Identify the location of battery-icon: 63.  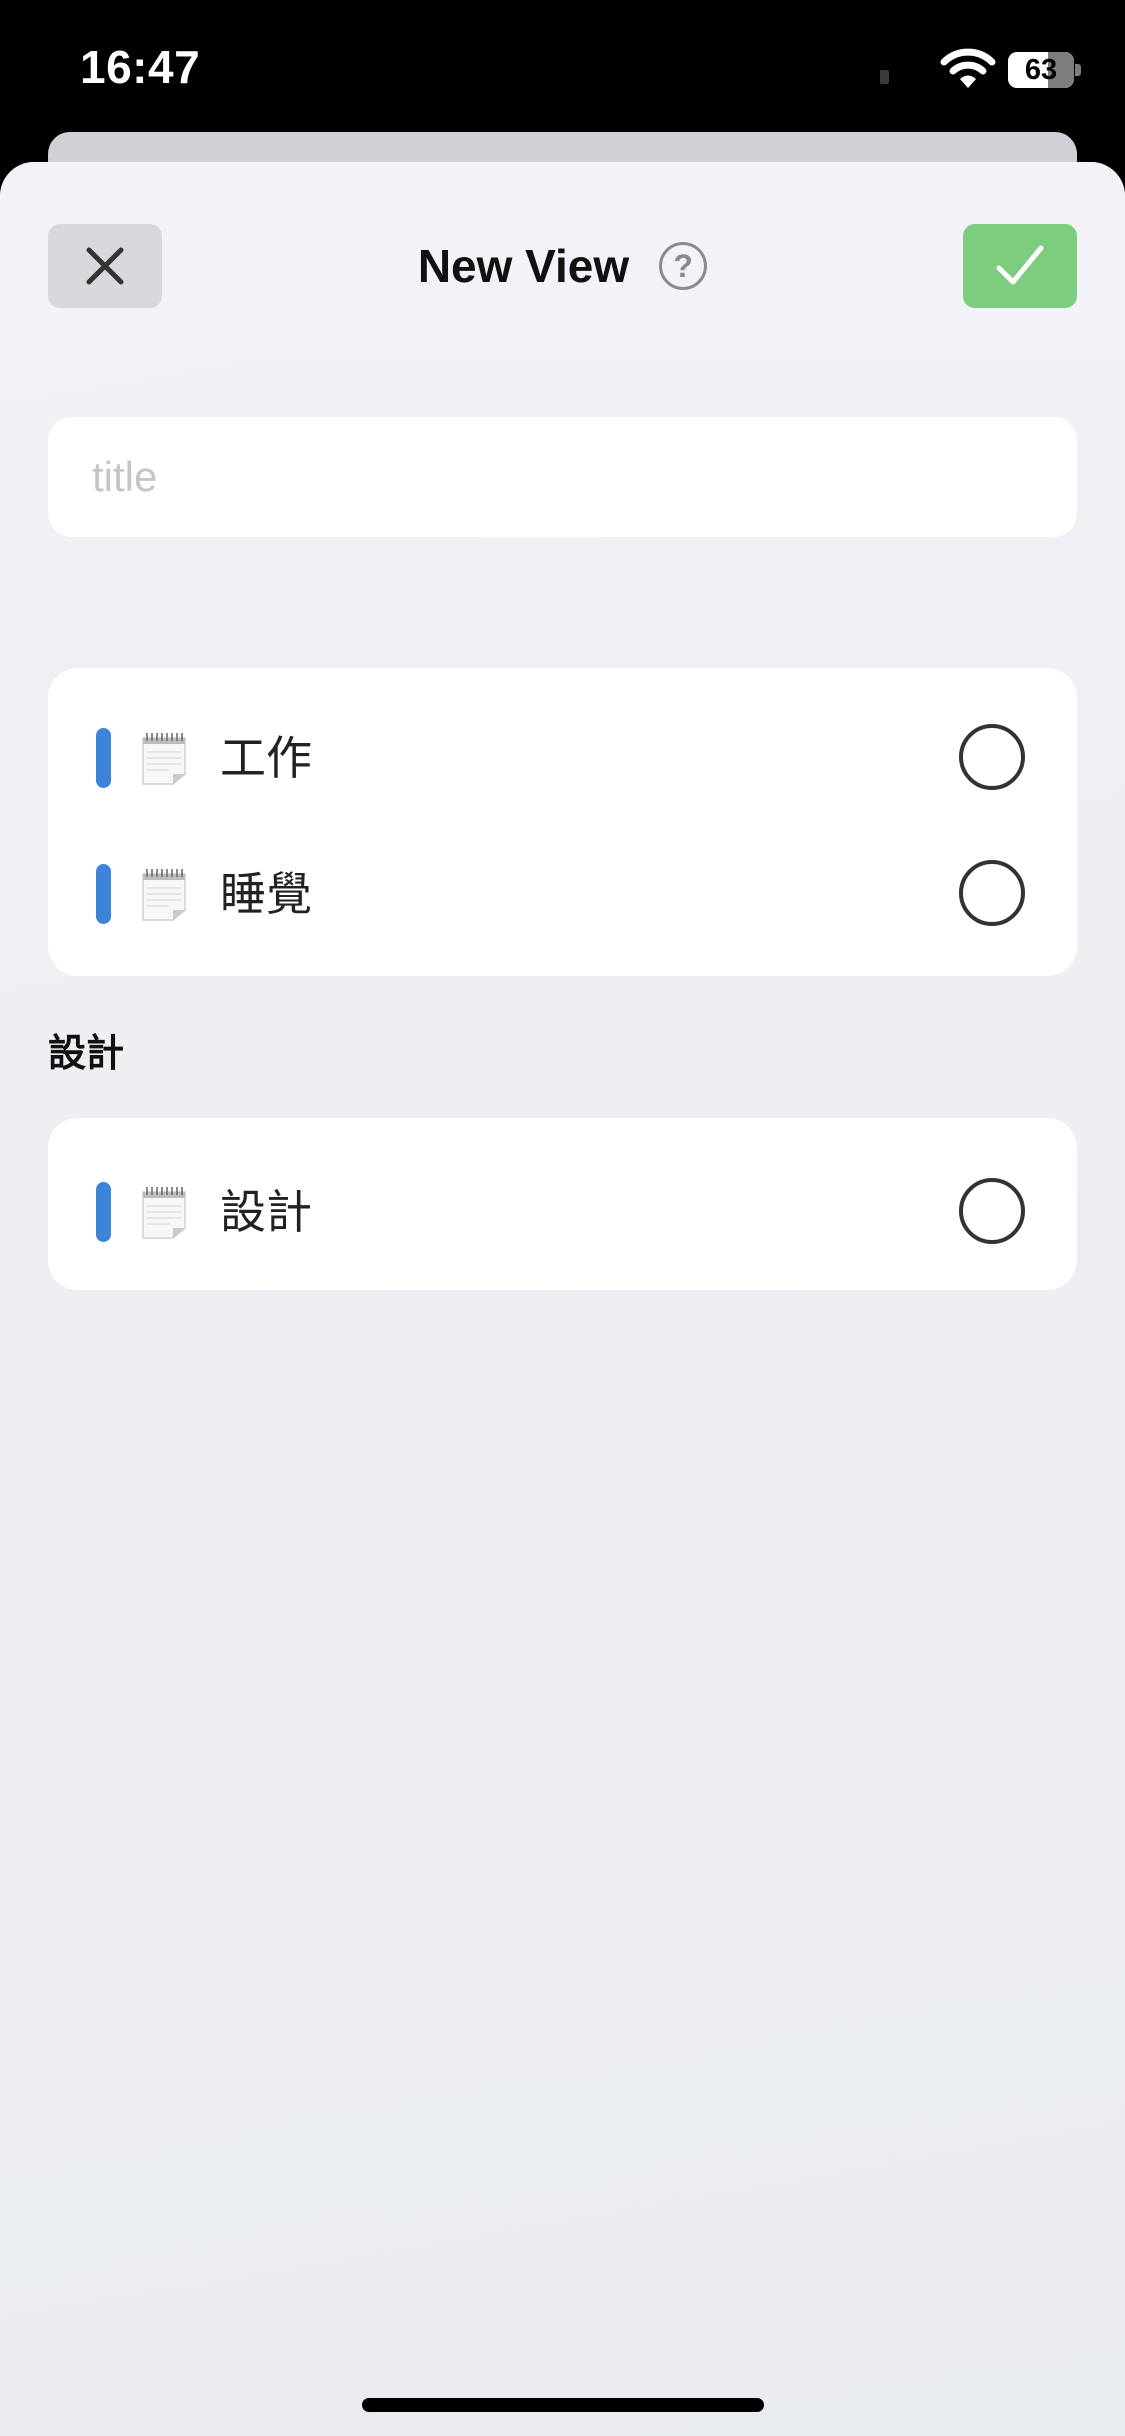
(1044, 70).